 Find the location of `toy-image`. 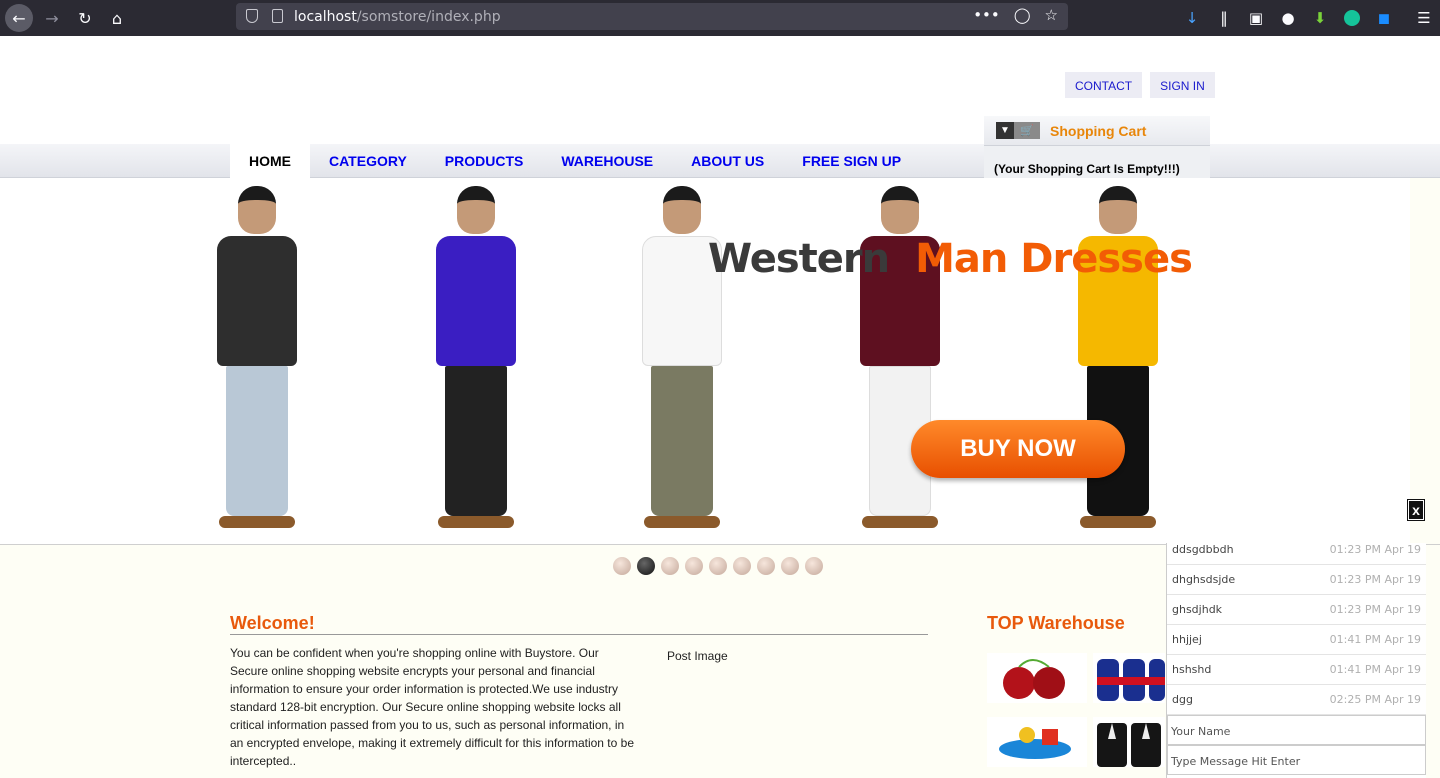

toy-image is located at coordinates (1035, 743).